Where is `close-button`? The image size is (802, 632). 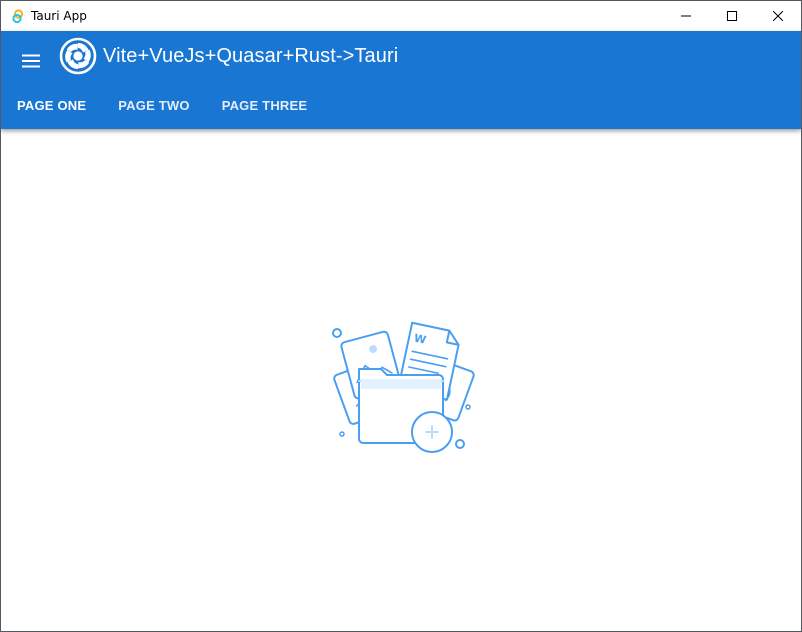
close-button is located at coordinates (778, 16).